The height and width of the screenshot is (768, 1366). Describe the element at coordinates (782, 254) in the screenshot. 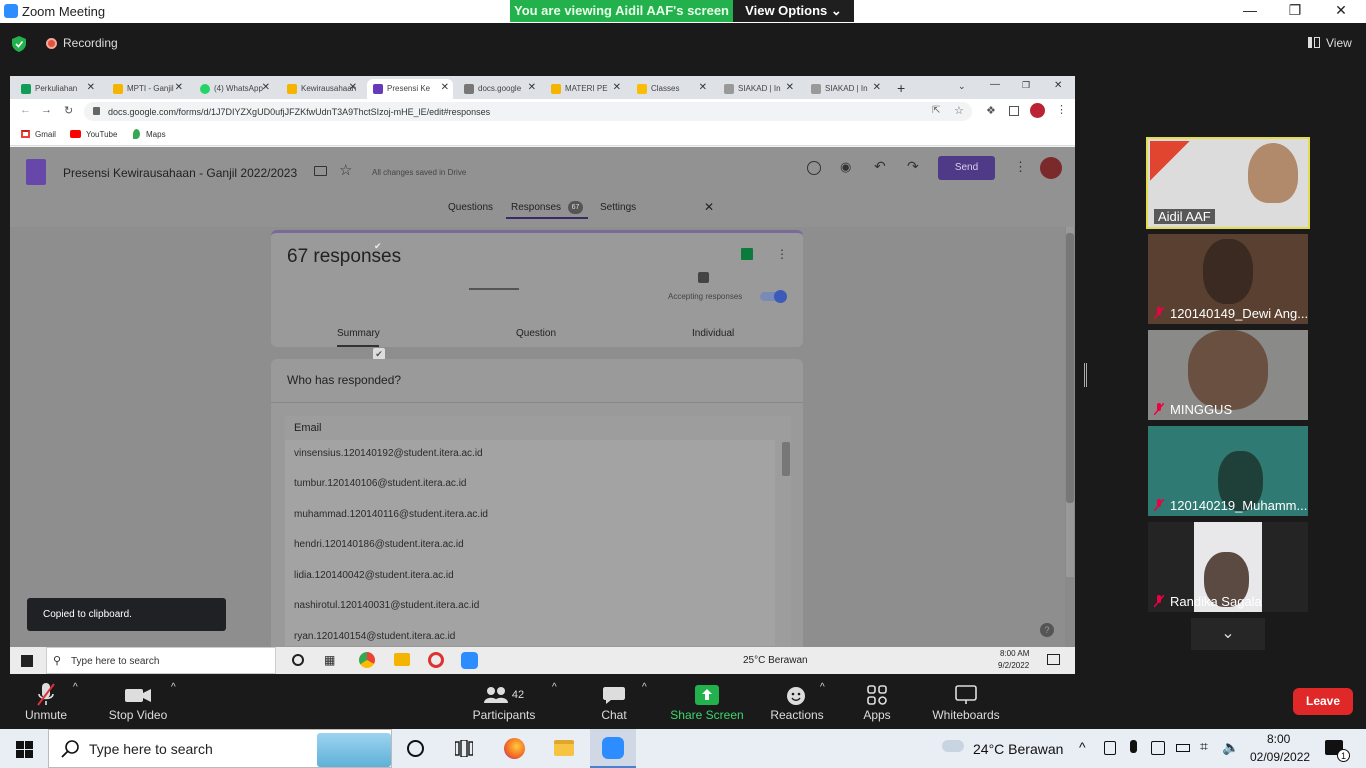

I see `card-more-icon: ⋮` at that location.